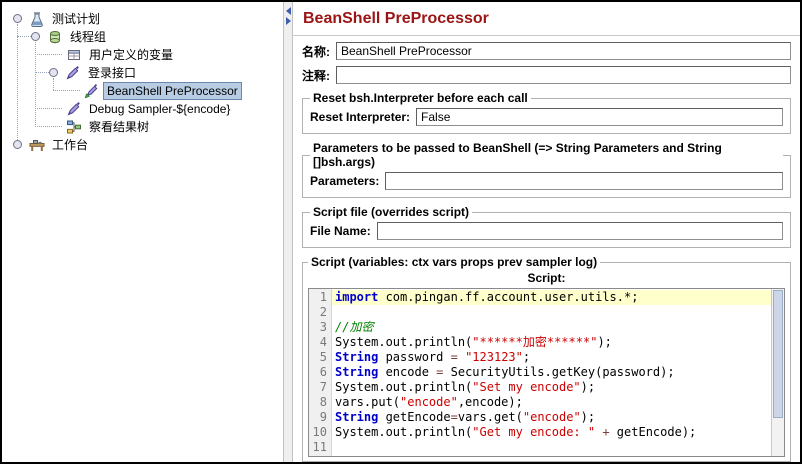 This screenshot has width=802, height=464. Describe the element at coordinates (323, 357) in the screenshot. I see `line-number: 5` at that location.